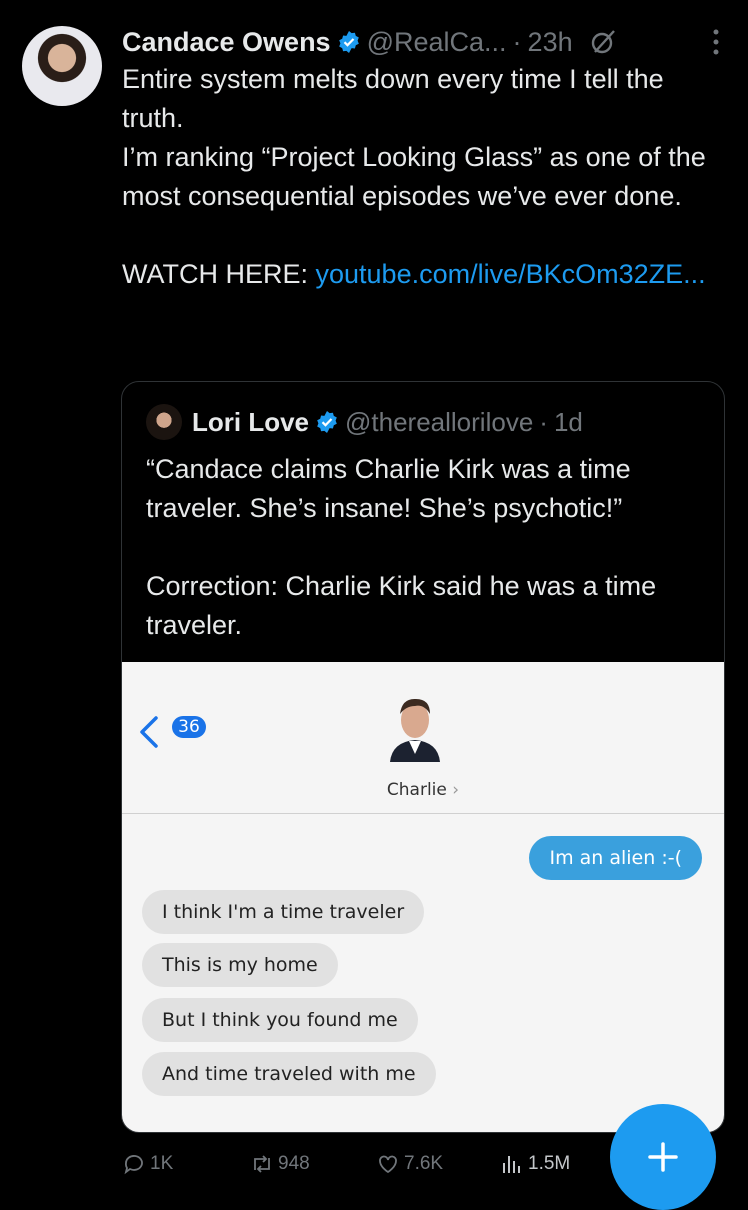  Describe the element at coordinates (439, 422) in the screenshot. I see `quote-author-handle: @thereallorilove` at that location.